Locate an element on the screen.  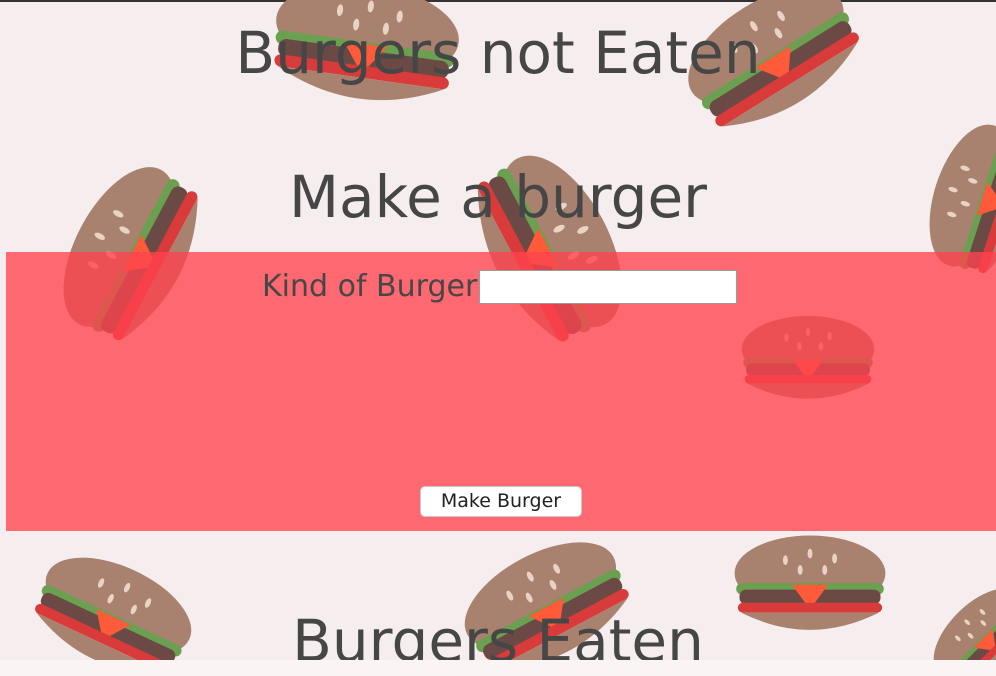
page-bottom-strip is located at coordinates (498, 668).